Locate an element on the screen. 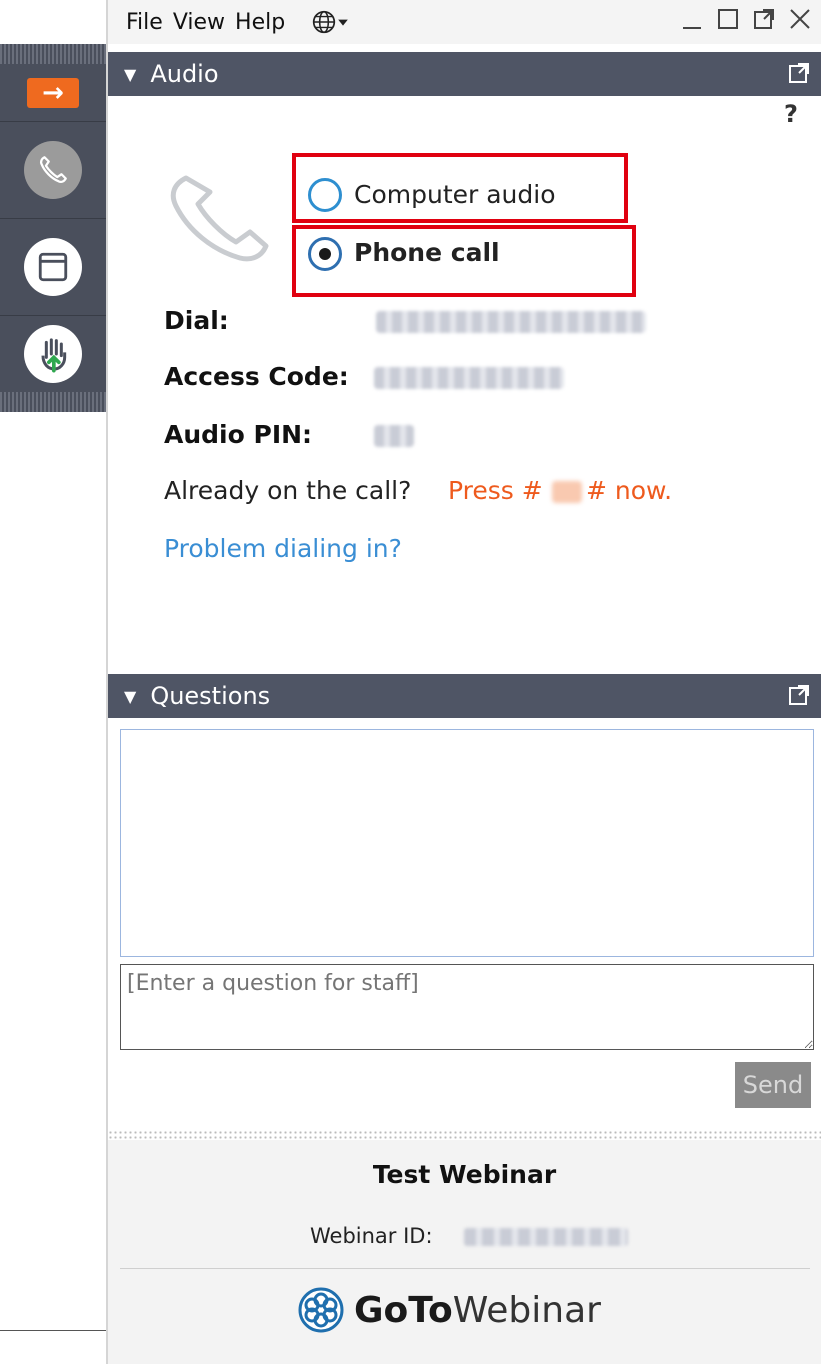 The width and height of the screenshot is (821, 1364). press-pin-text: Press # is located at coordinates (495, 490).